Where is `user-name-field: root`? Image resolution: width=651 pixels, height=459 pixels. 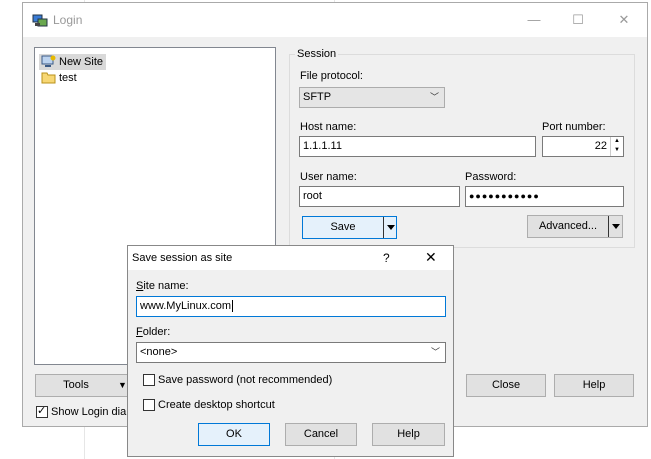
user-name-field: root is located at coordinates (379, 196).